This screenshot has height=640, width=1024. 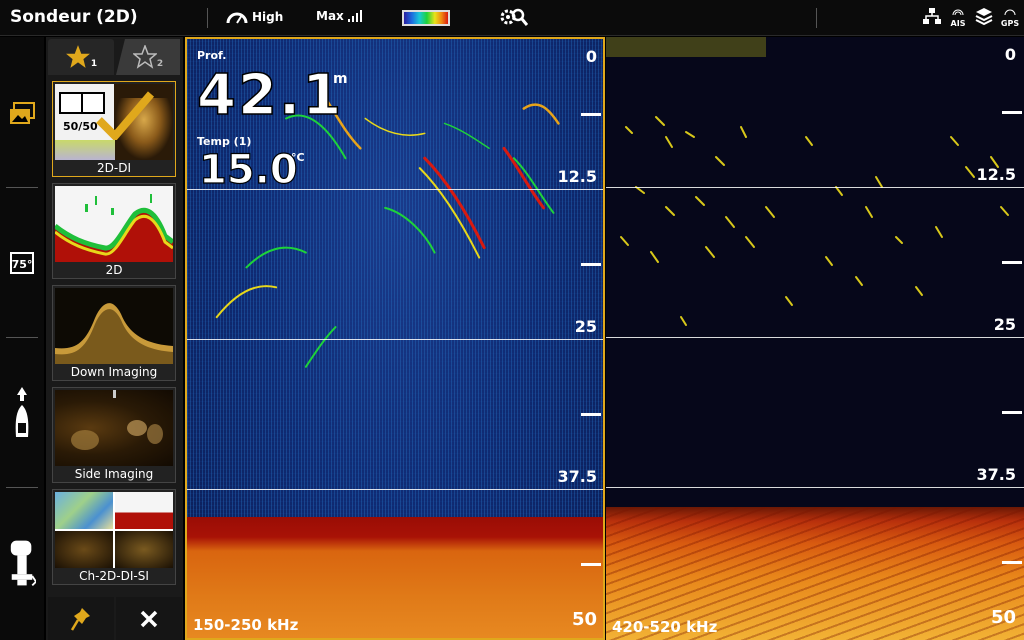 I want to click on frequency-right: 420-520 kHz, so click(x=665, y=627).